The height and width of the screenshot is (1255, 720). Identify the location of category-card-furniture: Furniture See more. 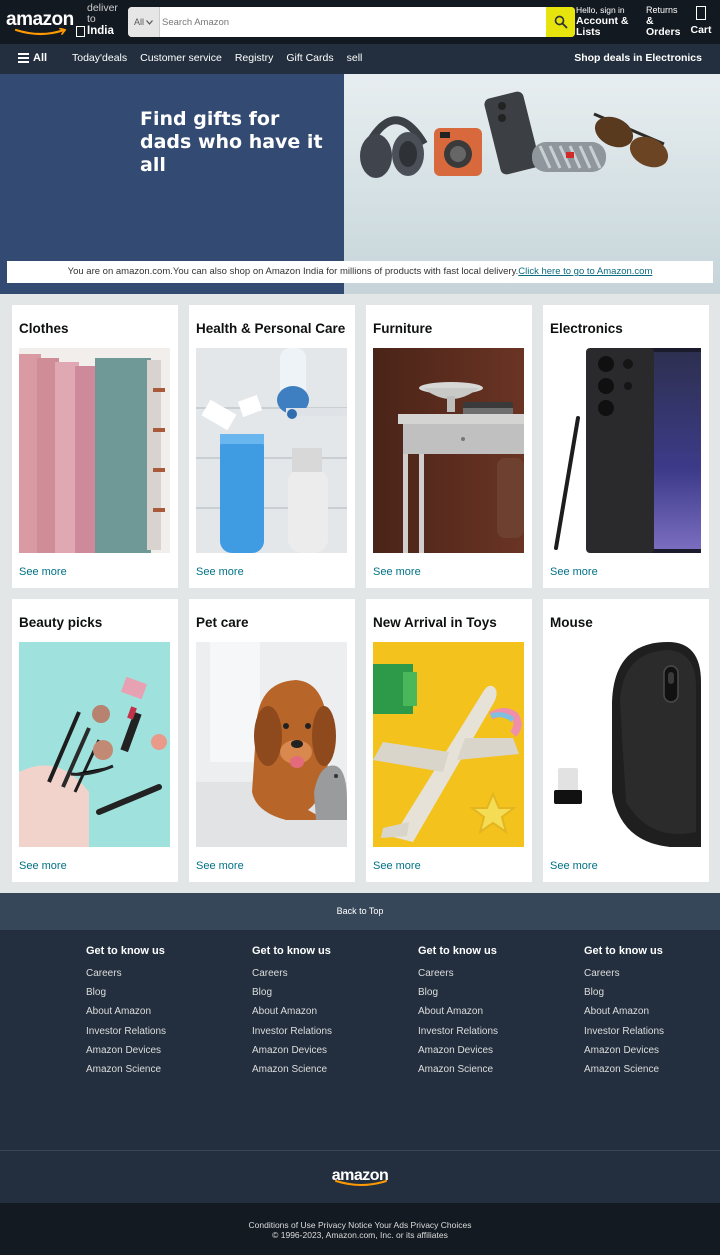
(449, 446).